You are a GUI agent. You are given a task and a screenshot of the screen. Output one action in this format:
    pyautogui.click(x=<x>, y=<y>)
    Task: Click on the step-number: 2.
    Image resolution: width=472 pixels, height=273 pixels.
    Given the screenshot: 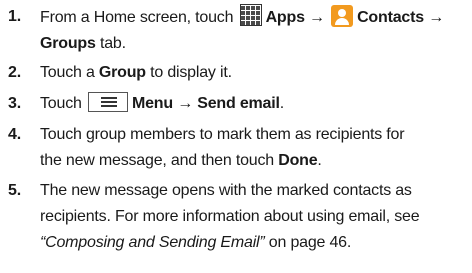 What is the action you would take?
    pyautogui.click(x=14, y=72)
    